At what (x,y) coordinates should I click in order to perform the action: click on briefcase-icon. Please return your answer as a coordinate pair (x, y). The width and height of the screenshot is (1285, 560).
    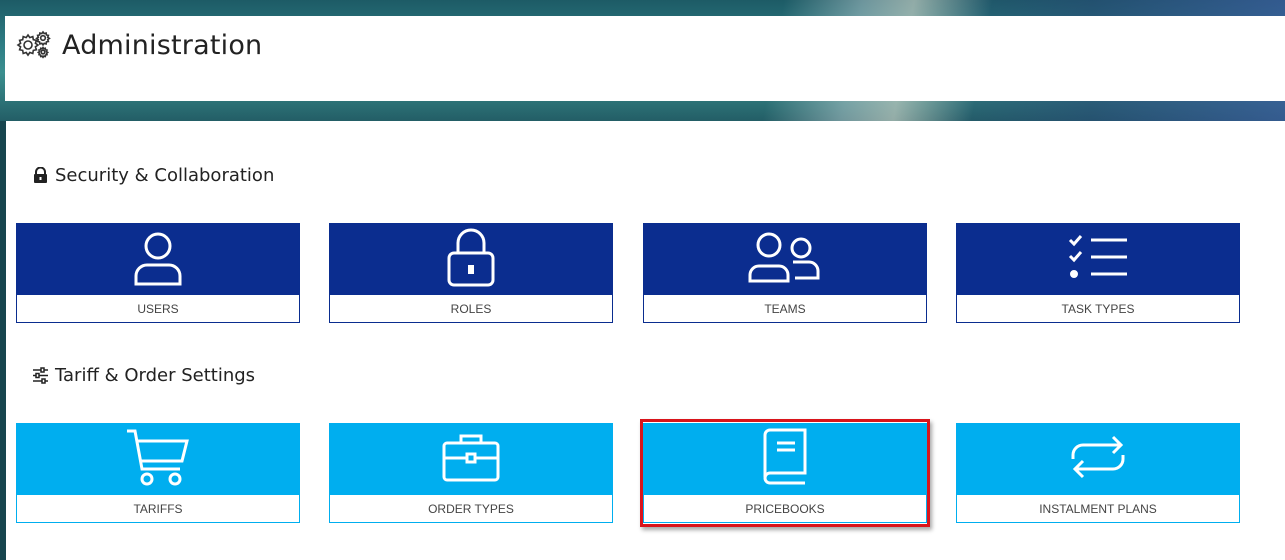
    Looking at the image, I should click on (471, 459).